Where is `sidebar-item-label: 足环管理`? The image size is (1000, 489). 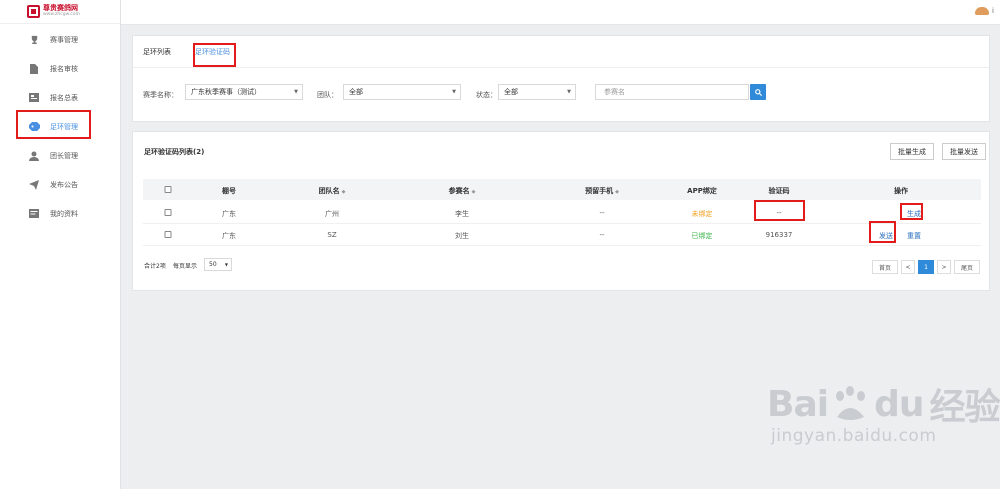 sidebar-item-label: 足环管理 is located at coordinates (64, 126).